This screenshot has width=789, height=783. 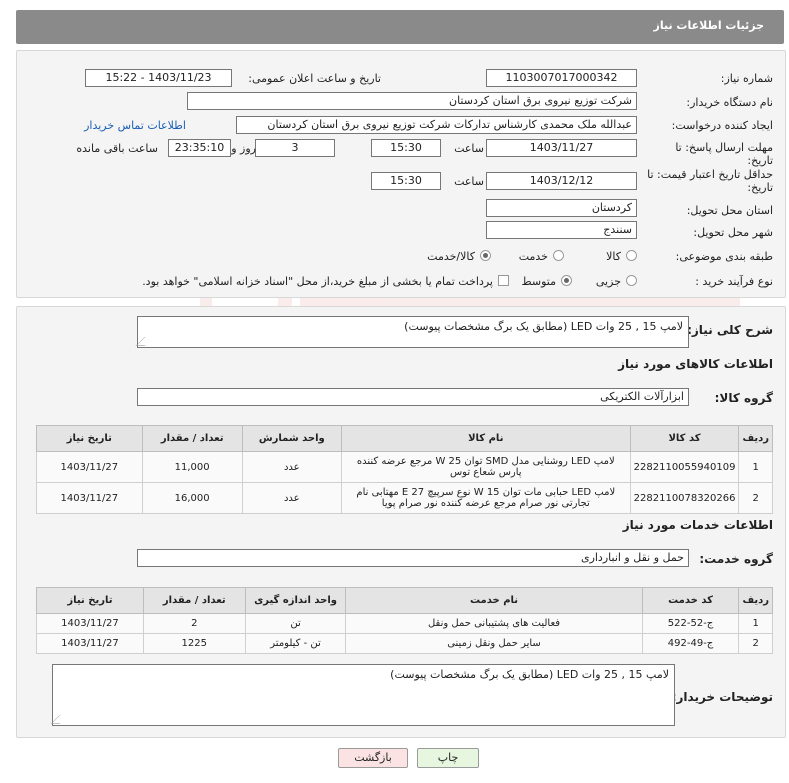 What do you see at coordinates (494, 600) in the screenshot?
I see `services-col-name: نام خدمت` at bounding box center [494, 600].